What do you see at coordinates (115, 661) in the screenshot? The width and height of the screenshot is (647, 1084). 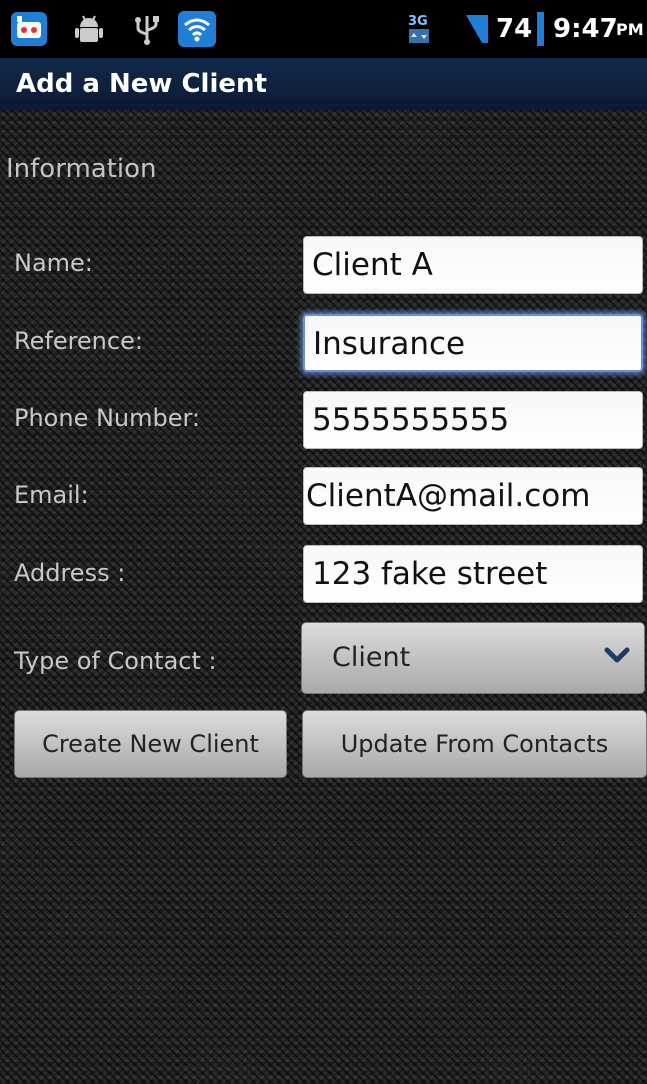 I see `contact-type-label: Type of Contact :` at bounding box center [115, 661].